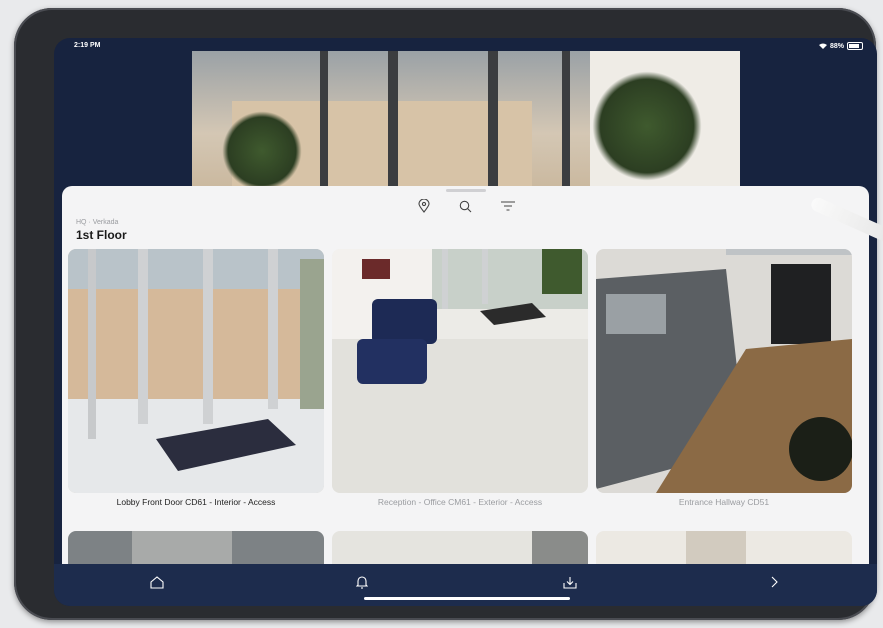  Describe the element at coordinates (362, 582) in the screenshot. I see `bell-icon` at that location.